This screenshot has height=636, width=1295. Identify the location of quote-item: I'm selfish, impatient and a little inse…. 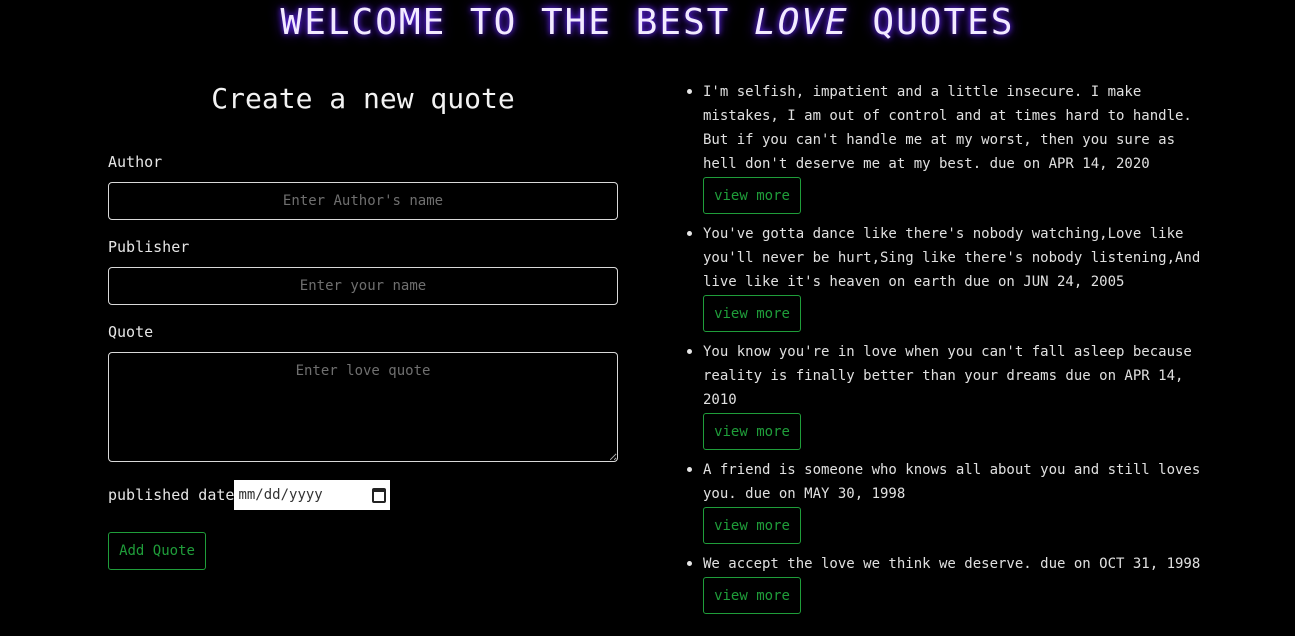
(950, 151).